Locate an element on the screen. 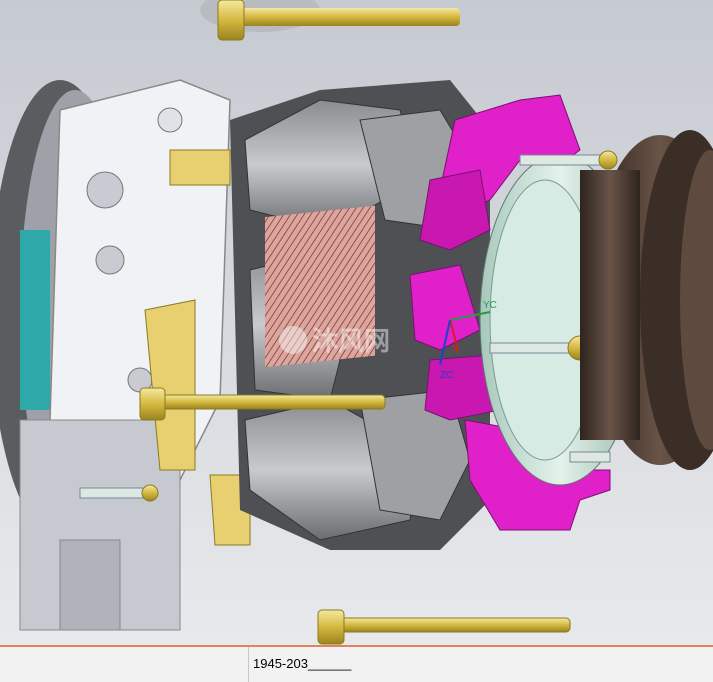  front-bolt-lower is located at coordinates (590, 457).